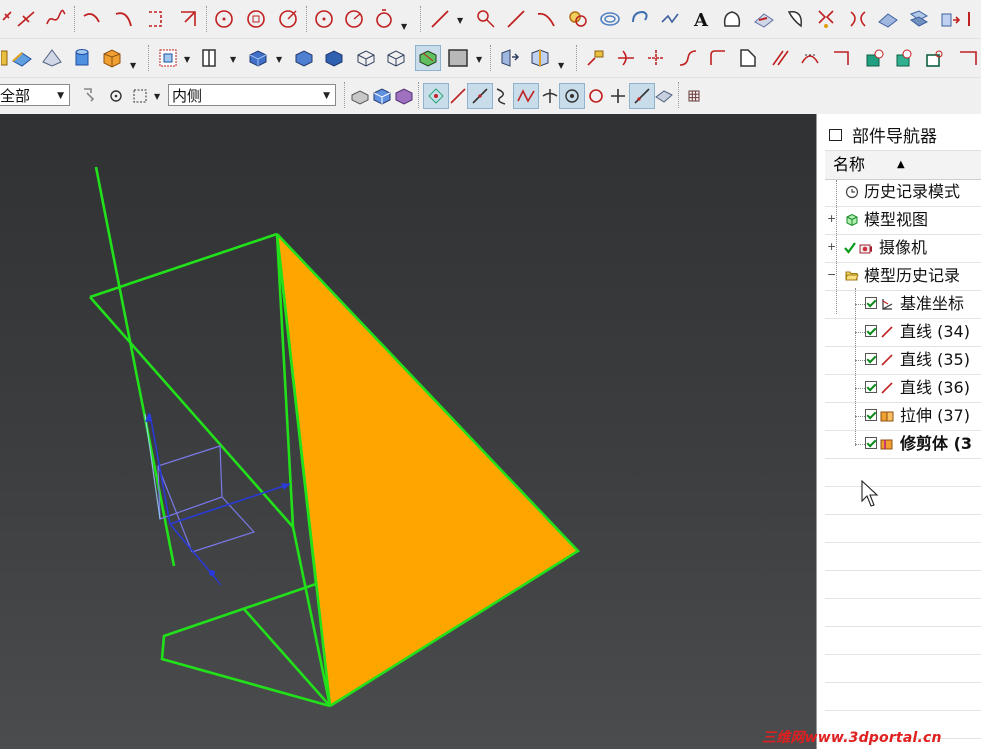 This screenshot has height=749, width=981. I want to click on green-block-2-icon, so click(904, 58).